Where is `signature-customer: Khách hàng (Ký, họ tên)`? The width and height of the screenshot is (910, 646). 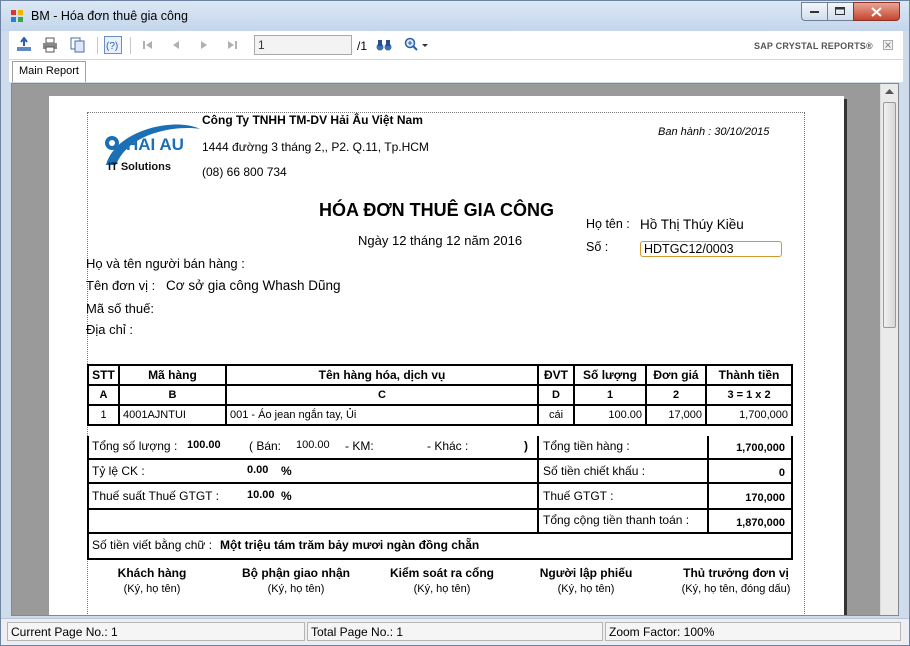 signature-customer: Khách hàng (Ký, họ tên) is located at coordinates (152, 580).